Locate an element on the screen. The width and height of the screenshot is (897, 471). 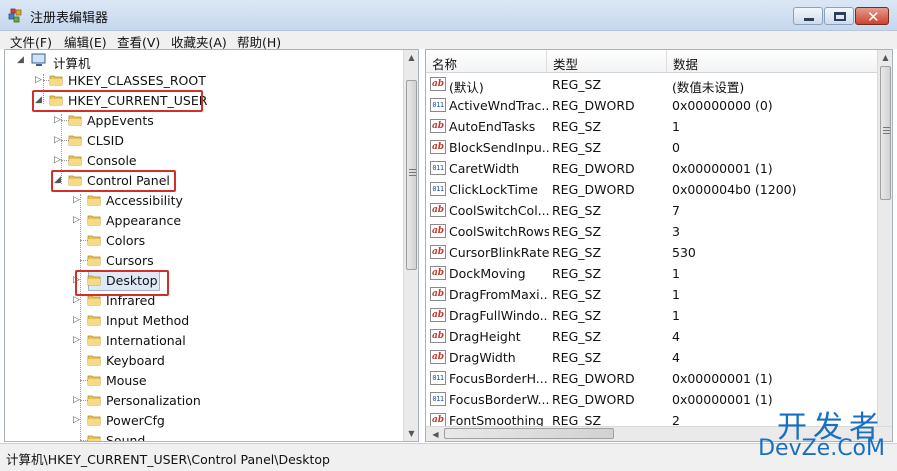
value-data: 7 is located at coordinates (676, 210).